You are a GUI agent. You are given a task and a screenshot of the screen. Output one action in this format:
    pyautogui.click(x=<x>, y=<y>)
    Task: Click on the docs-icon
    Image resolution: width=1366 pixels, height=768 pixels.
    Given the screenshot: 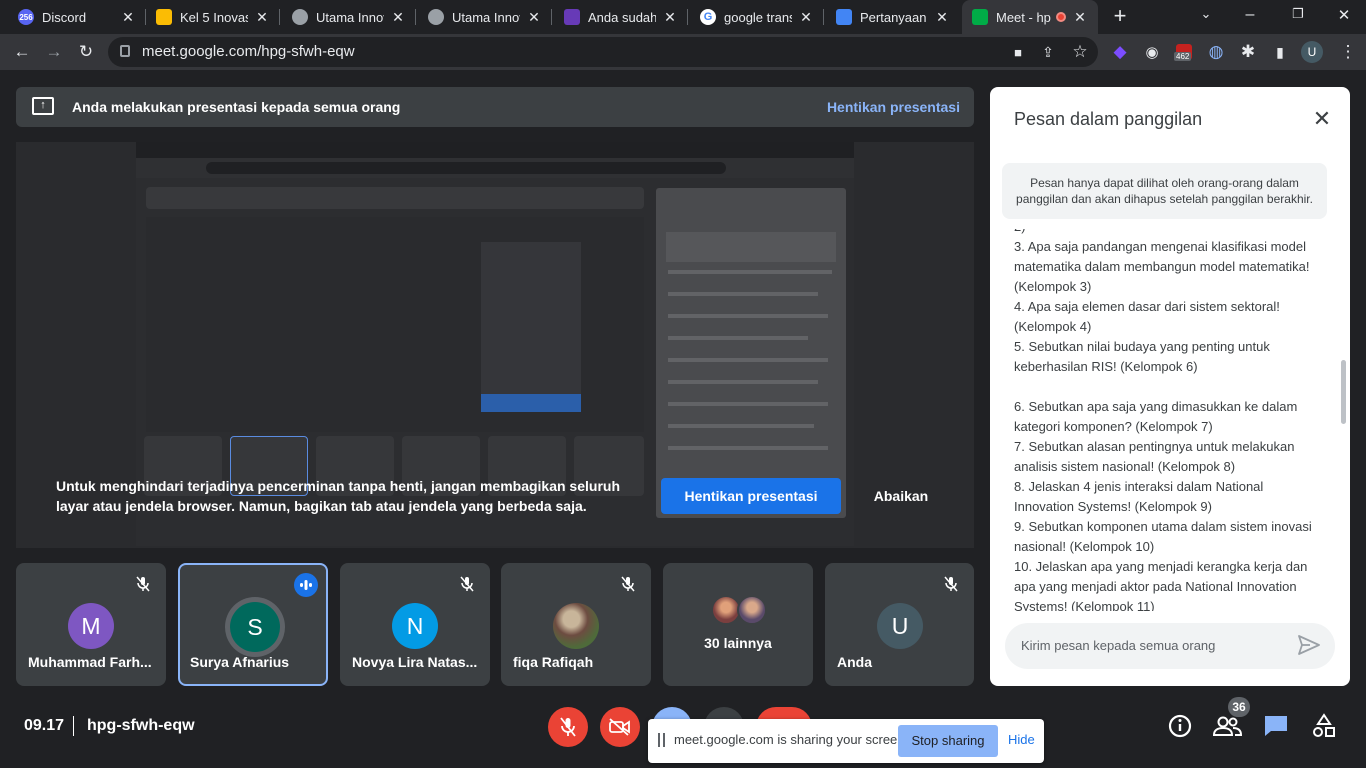 What is the action you would take?
    pyautogui.click(x=844, y=17)
    